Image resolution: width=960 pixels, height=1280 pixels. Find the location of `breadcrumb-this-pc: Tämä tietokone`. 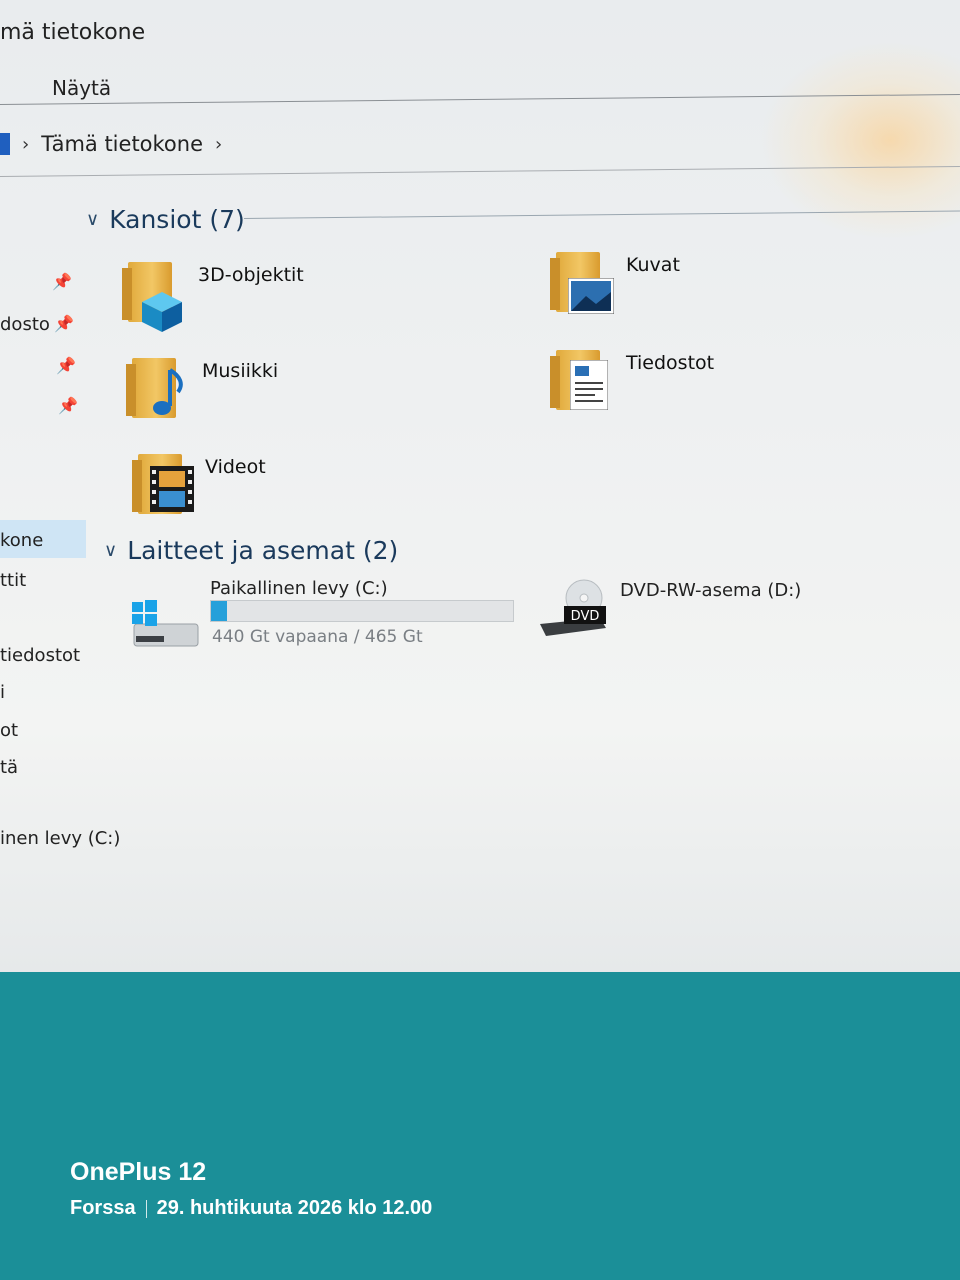

breadcrumb-this-pc: Tämä tietokone is located at coordinates (122, 144).